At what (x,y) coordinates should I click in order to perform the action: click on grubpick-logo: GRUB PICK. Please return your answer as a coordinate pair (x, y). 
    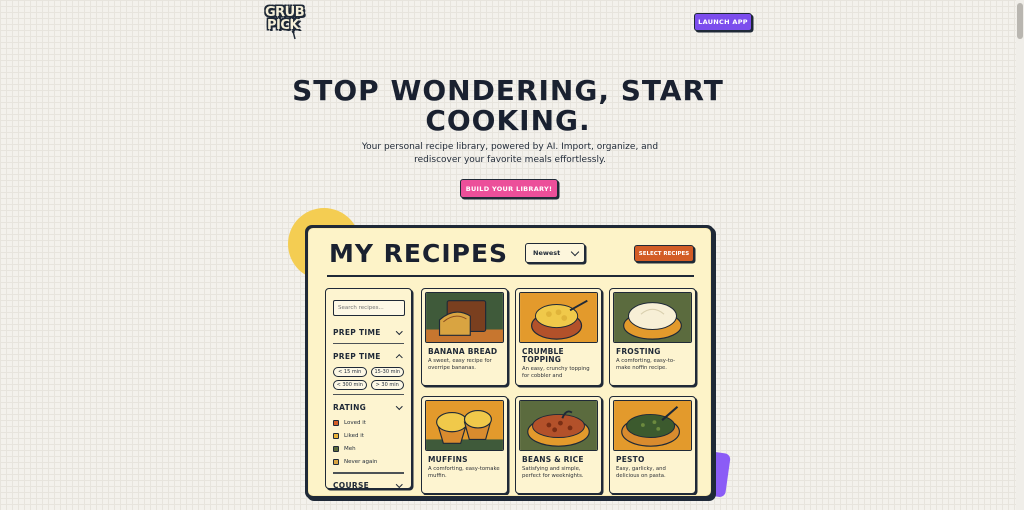
    Looking at the image, I should click on (289, 23).